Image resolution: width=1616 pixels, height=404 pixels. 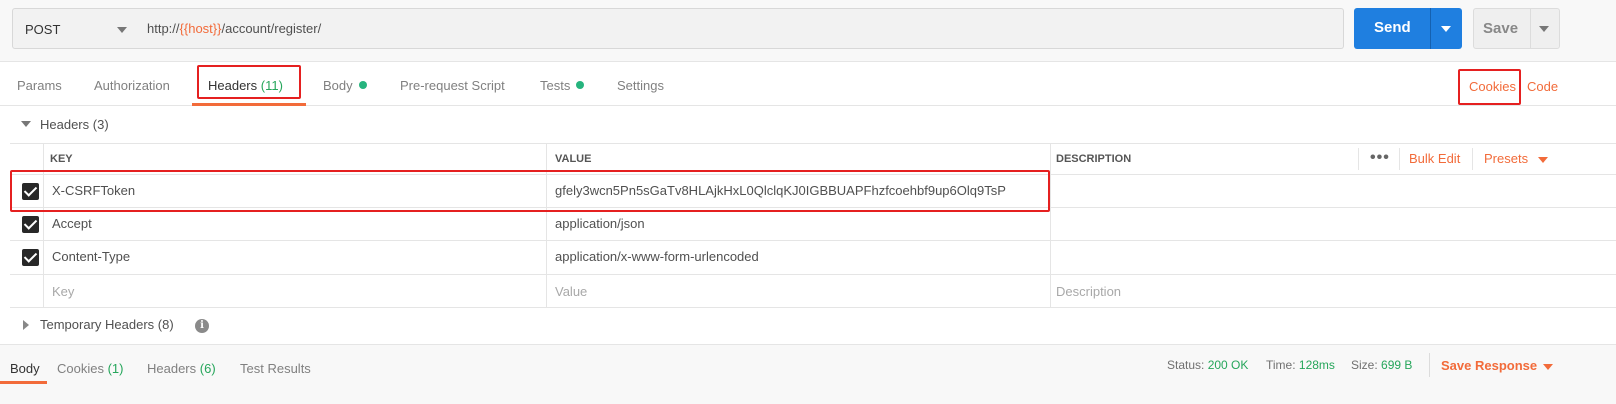 What do you see at coordinates (1489, 365) in the screenshot?
I see `save-response-button: Save Response` at bounding box center [1489, 365].